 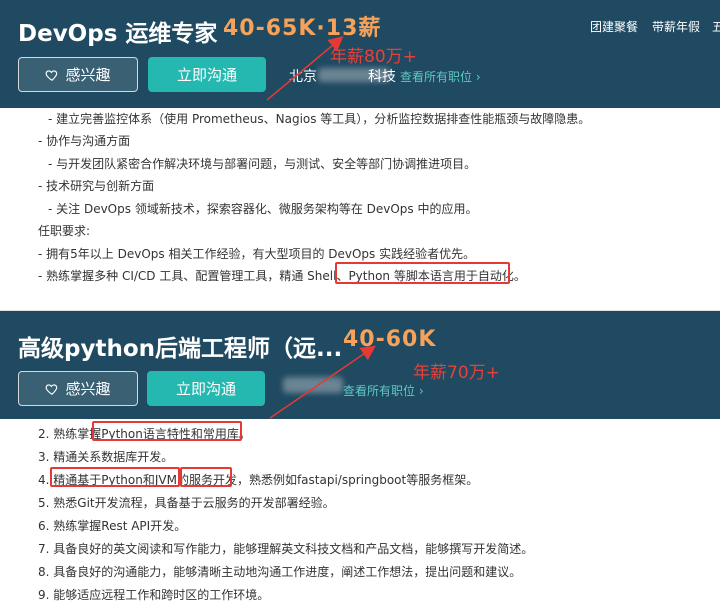 I want to click on company-prefix: 北京, so click(x=303, y=77).